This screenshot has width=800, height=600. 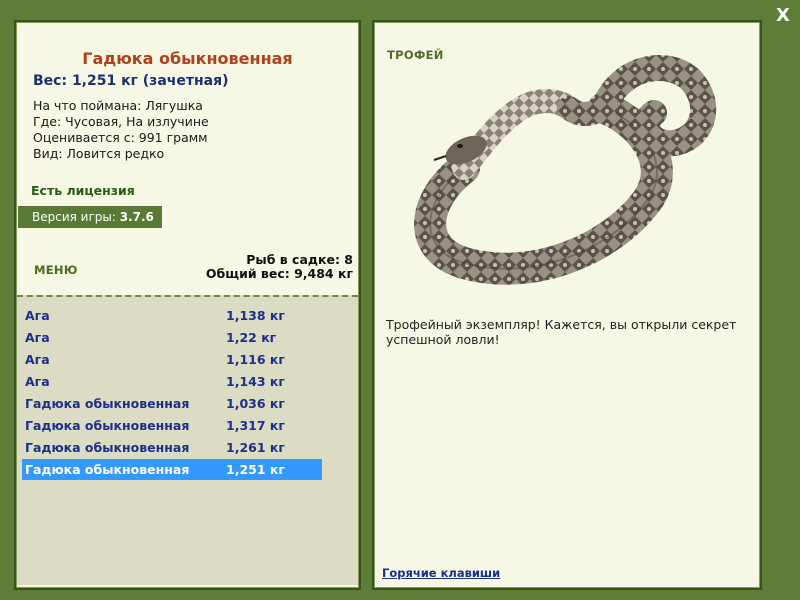 I want to click on bait-info: На что поймана: Лягушка, so click(x=118, y=105).